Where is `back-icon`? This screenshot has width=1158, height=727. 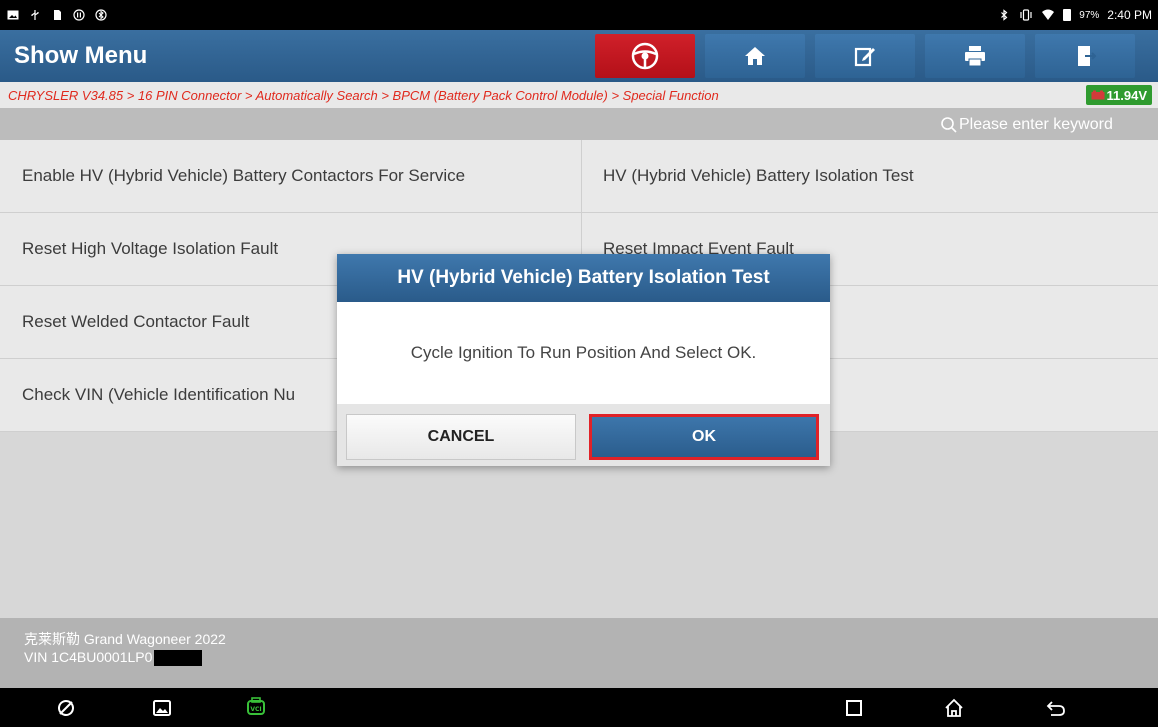 back-icon is located at coordinates (1056, 708).